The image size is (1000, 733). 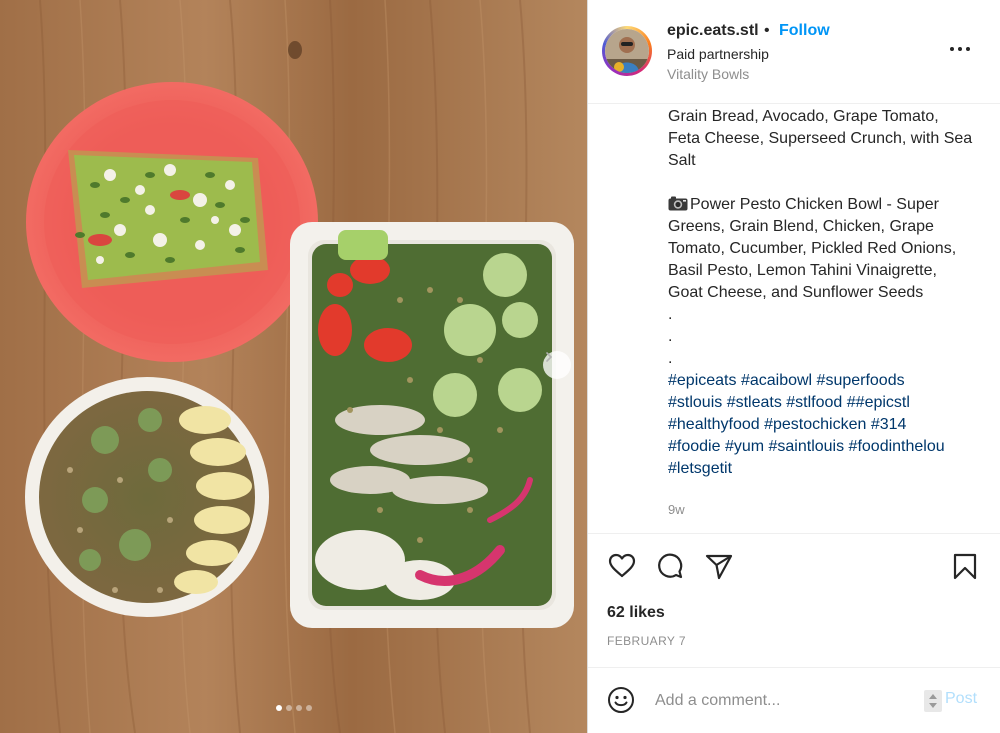 I want to click on caption-line: Salt, so click(x=682, y=160).